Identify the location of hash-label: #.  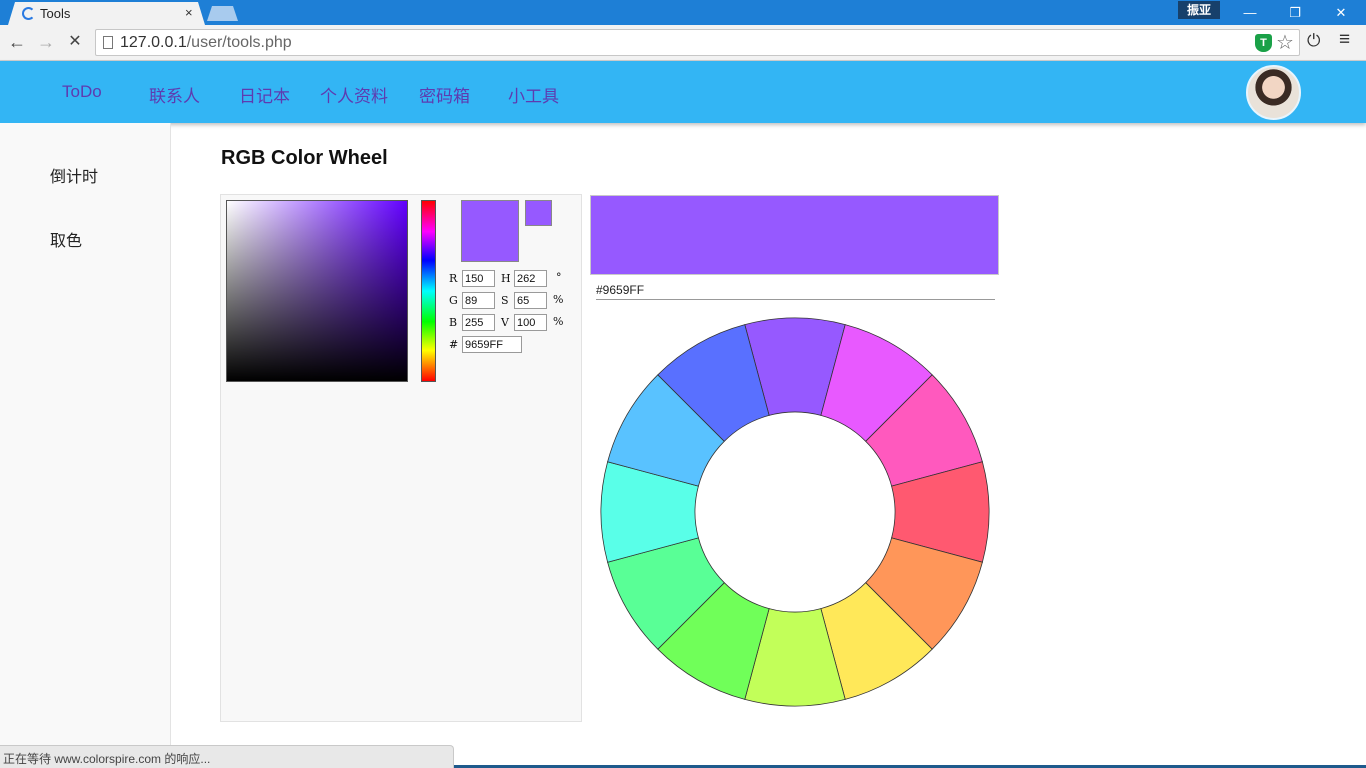
(454, 344).